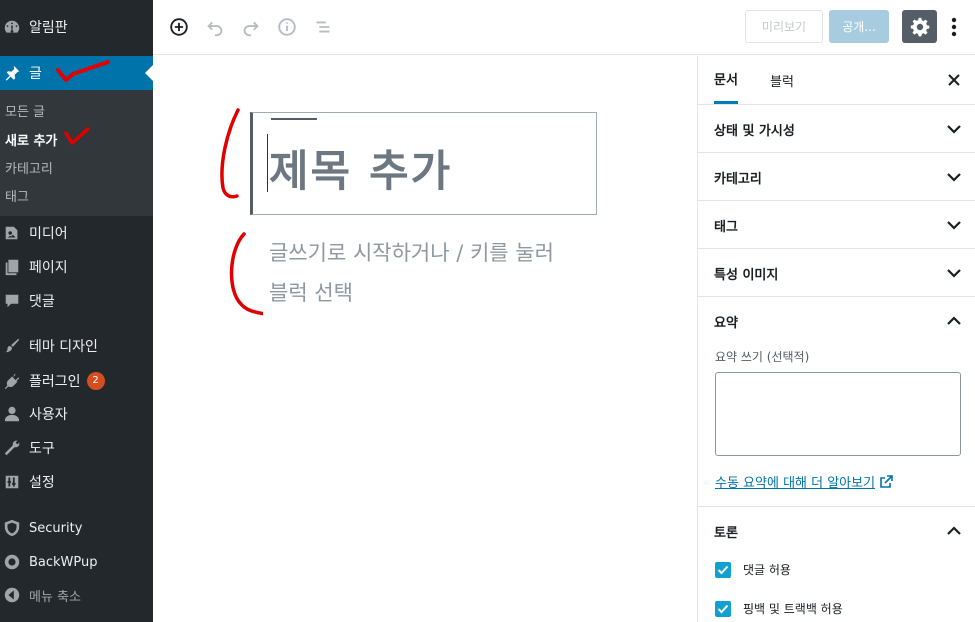 The height and width of the screenshot is (622, 975). Describe the element at coordinates (726, 321) in the screenshot. I see `panel-title: 요약` at that location.